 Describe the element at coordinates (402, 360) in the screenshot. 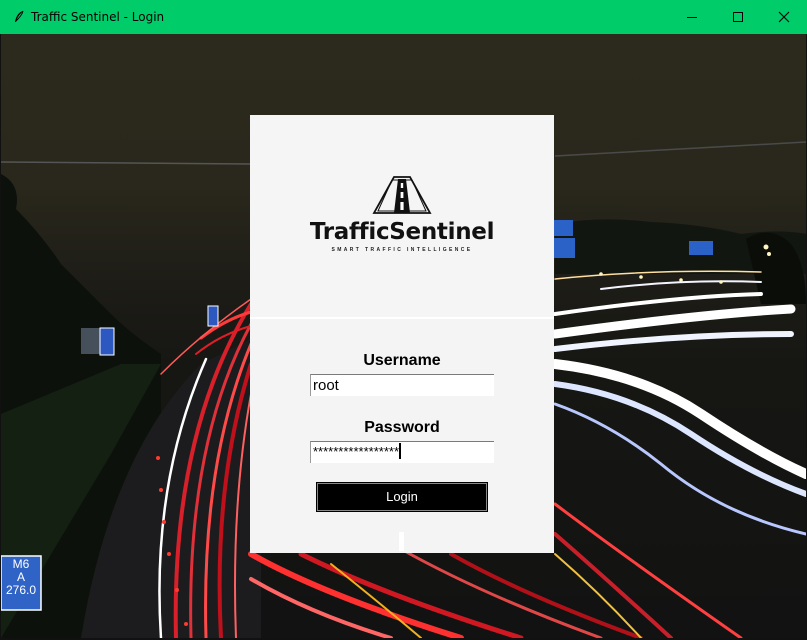

I see `username-label: Username` at that location.